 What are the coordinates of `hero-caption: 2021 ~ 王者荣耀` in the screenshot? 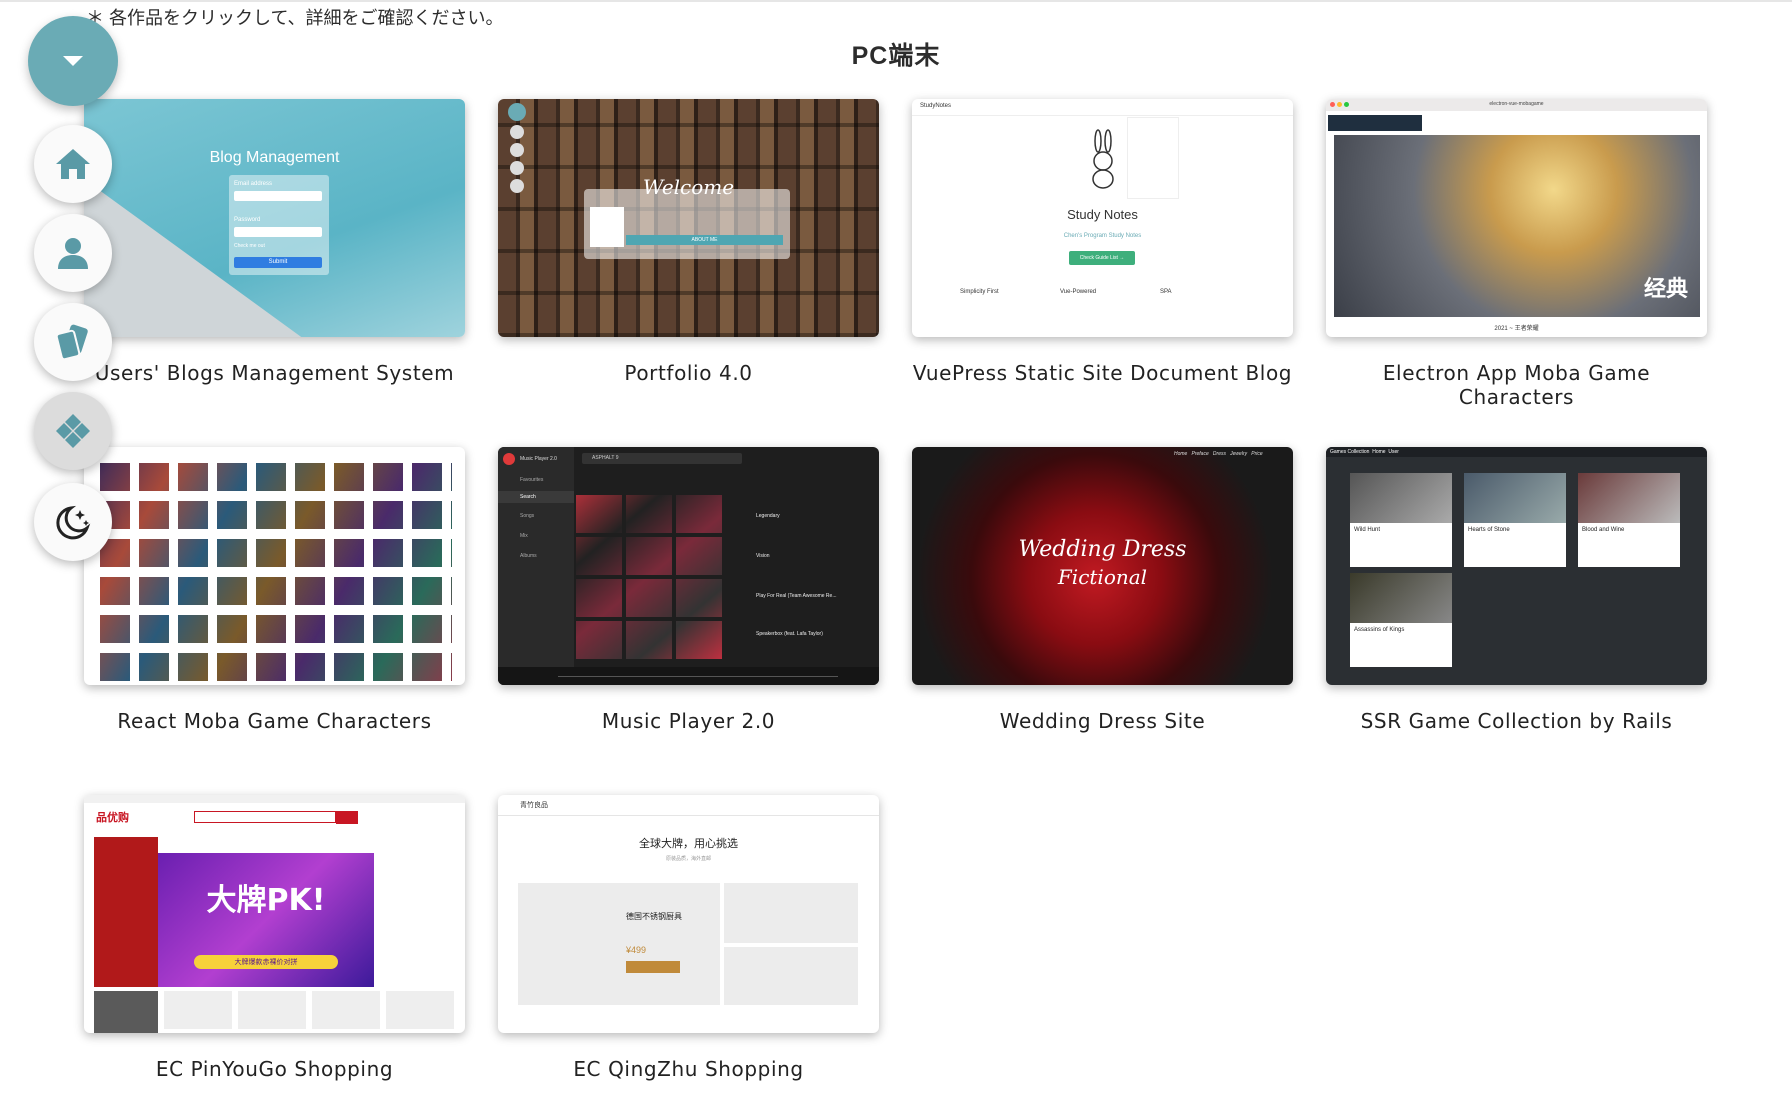 It's located at (1516, 329).